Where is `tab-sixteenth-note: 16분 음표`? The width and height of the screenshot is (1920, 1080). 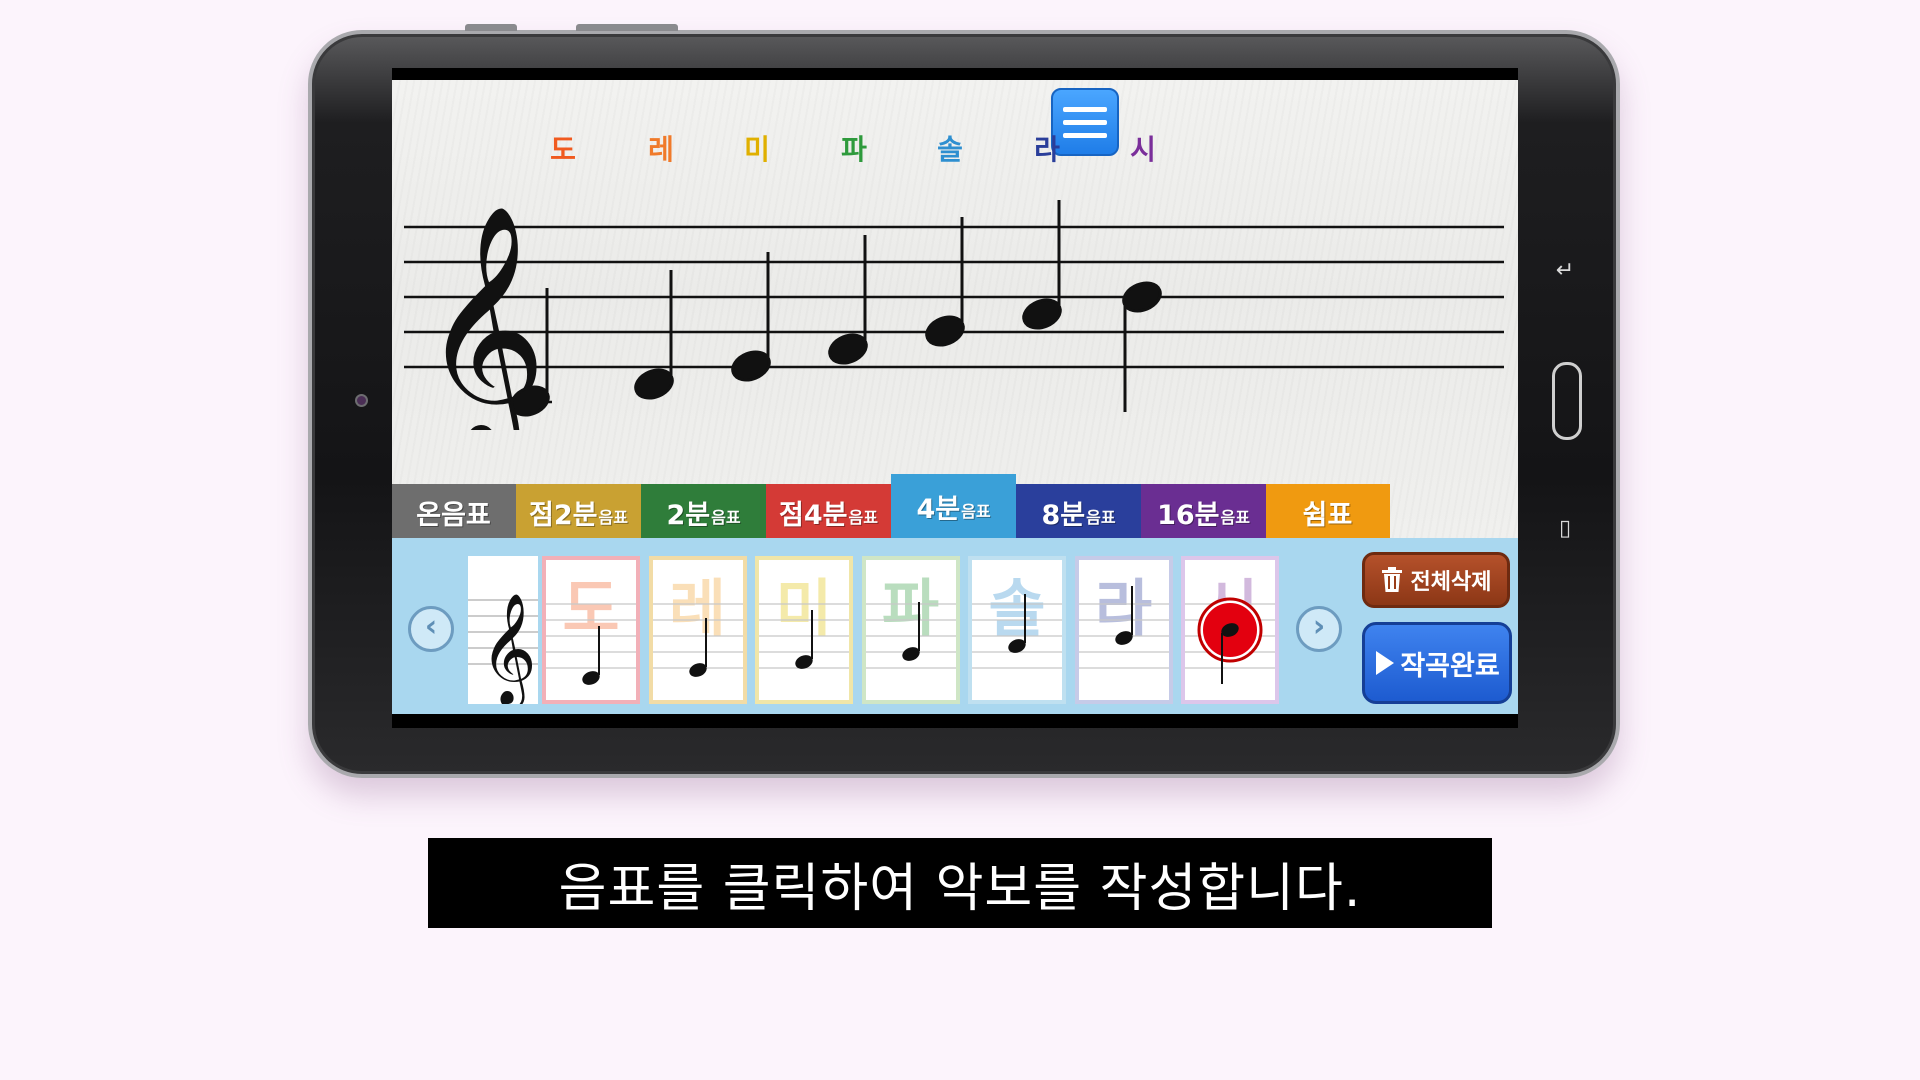
tab-sixteenth-note: 16분 음표 is located at coordinates (1203, 512).